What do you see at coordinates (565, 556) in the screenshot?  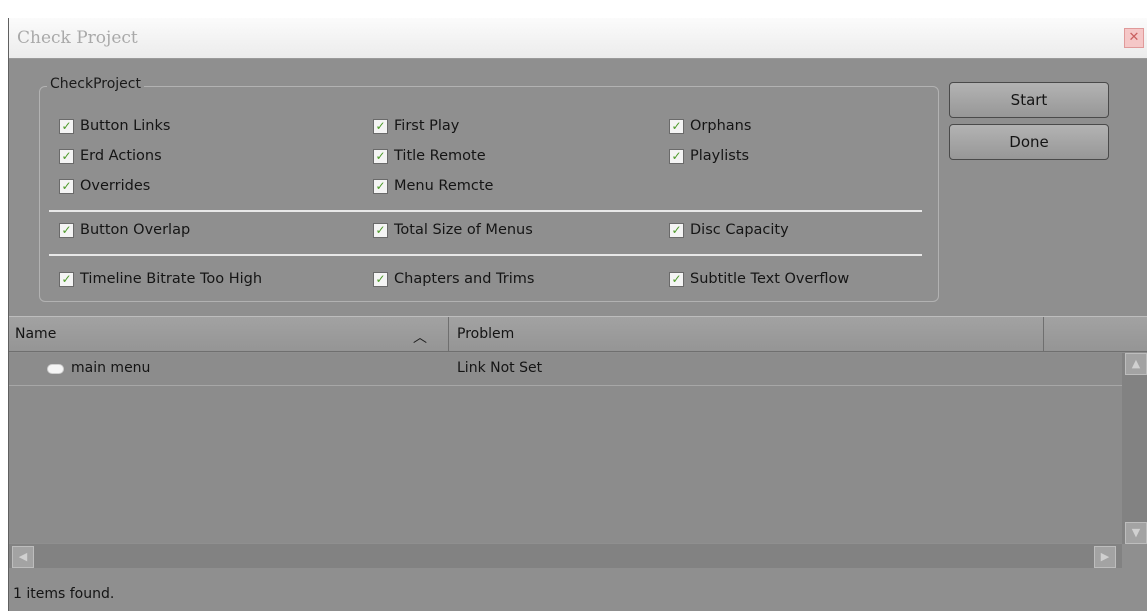 I see `horizontal-scrollbar: ◀ ▶` at bounding box center [565, 556].